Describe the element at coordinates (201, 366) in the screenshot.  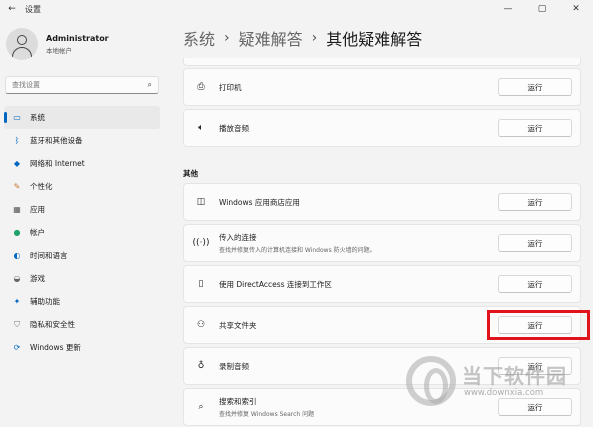
I see `microphone-icon: ♁` at that location.